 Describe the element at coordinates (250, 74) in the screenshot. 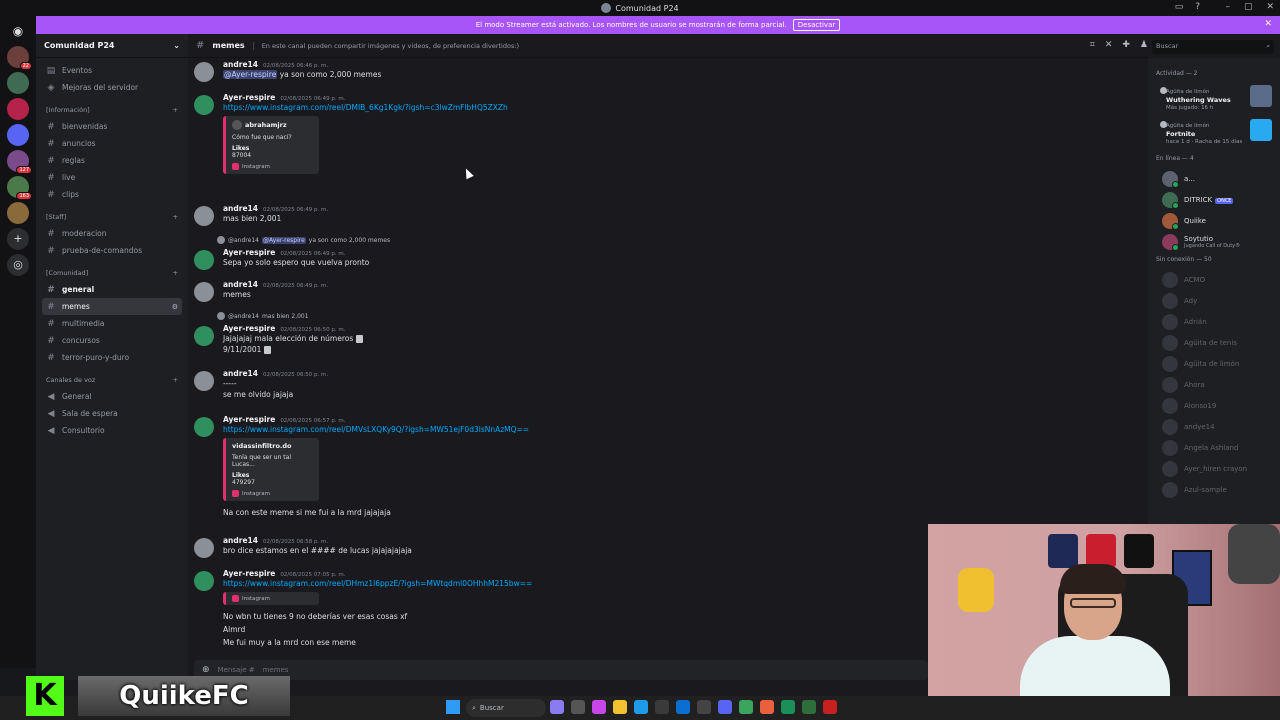

I see `mention: @Ayer-respire` at that location.